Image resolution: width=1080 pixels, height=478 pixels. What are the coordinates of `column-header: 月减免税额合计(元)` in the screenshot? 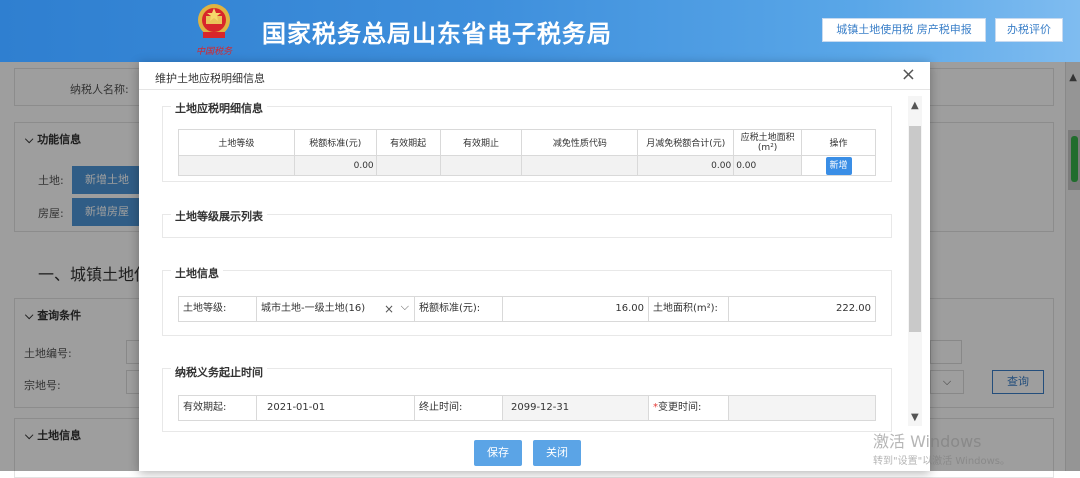 It's located at (686, 142).